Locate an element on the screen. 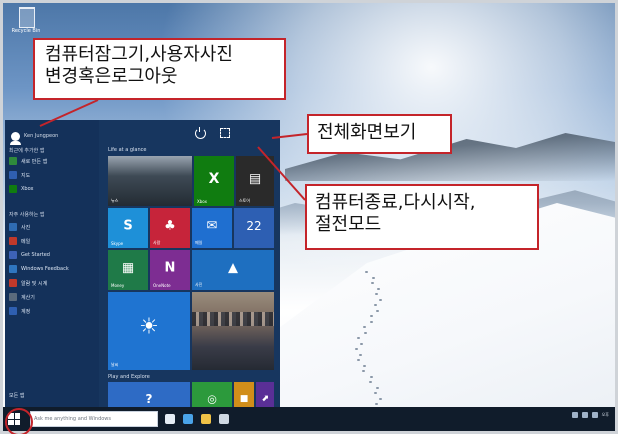 Image resolution: width=618 pixels, height=434 pixels. search-input: Ask me anything and Windows is located at coordinates (94, 419).